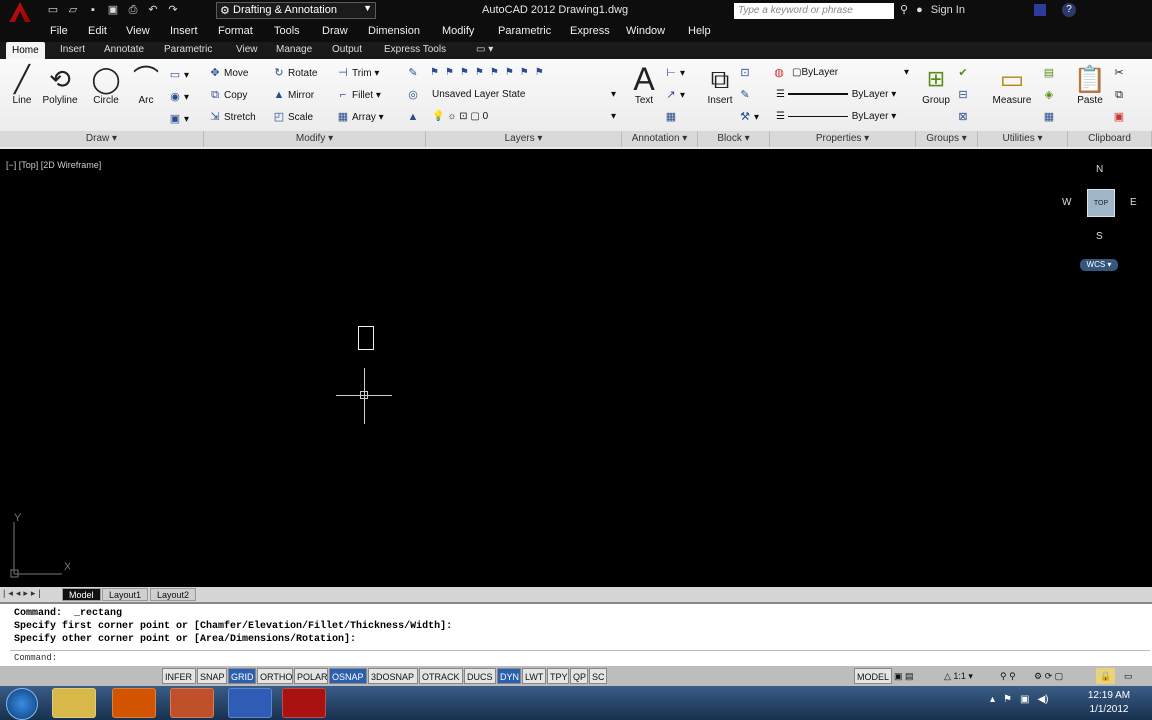 Image resolution: width=1152 pixels, height=720 pixels. I want to click on viewcube-west: W, so click(1066, 202).